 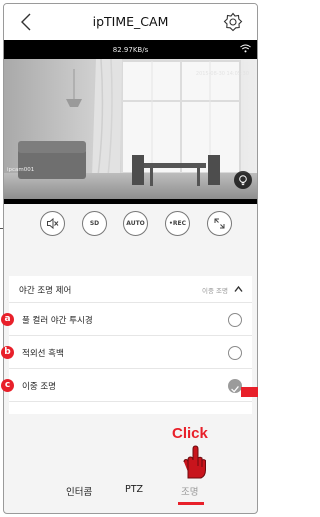 I want to click on radio-button-selected, so click(x=235, y=386).